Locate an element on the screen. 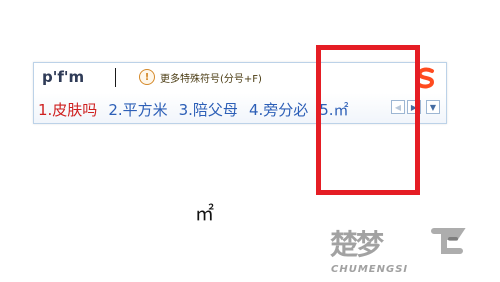 This screenshot has width=500, height=282. special-symbols-hint: ! 更多特殊符号(分号+F) is located at coordinates (200, 77).